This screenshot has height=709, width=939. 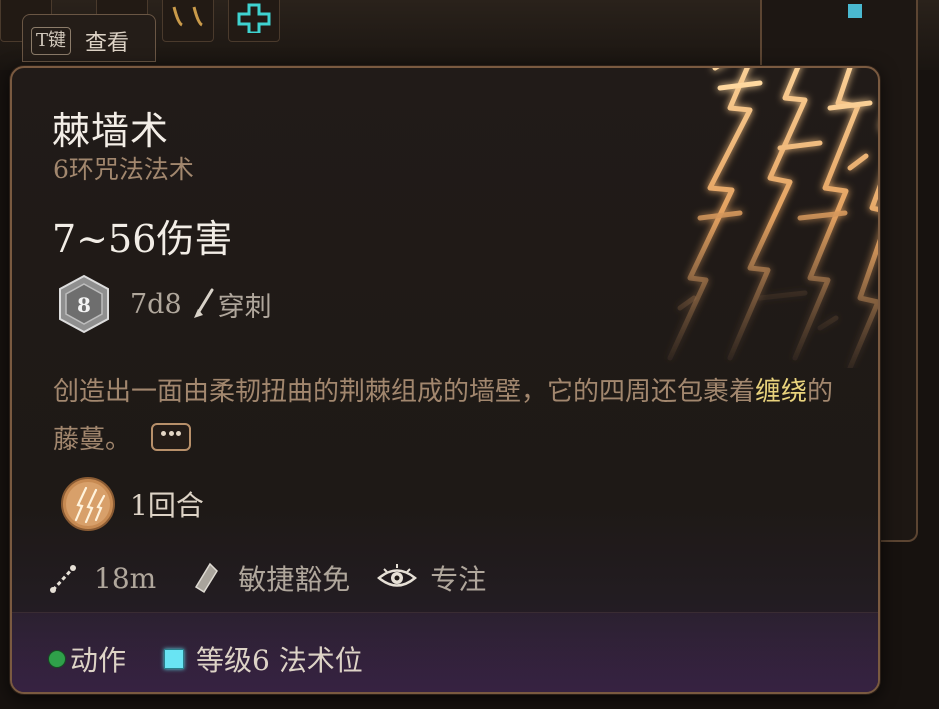 I want to click on spell-slot-cost: 等级6 法术位, so click(x=263, y=659).